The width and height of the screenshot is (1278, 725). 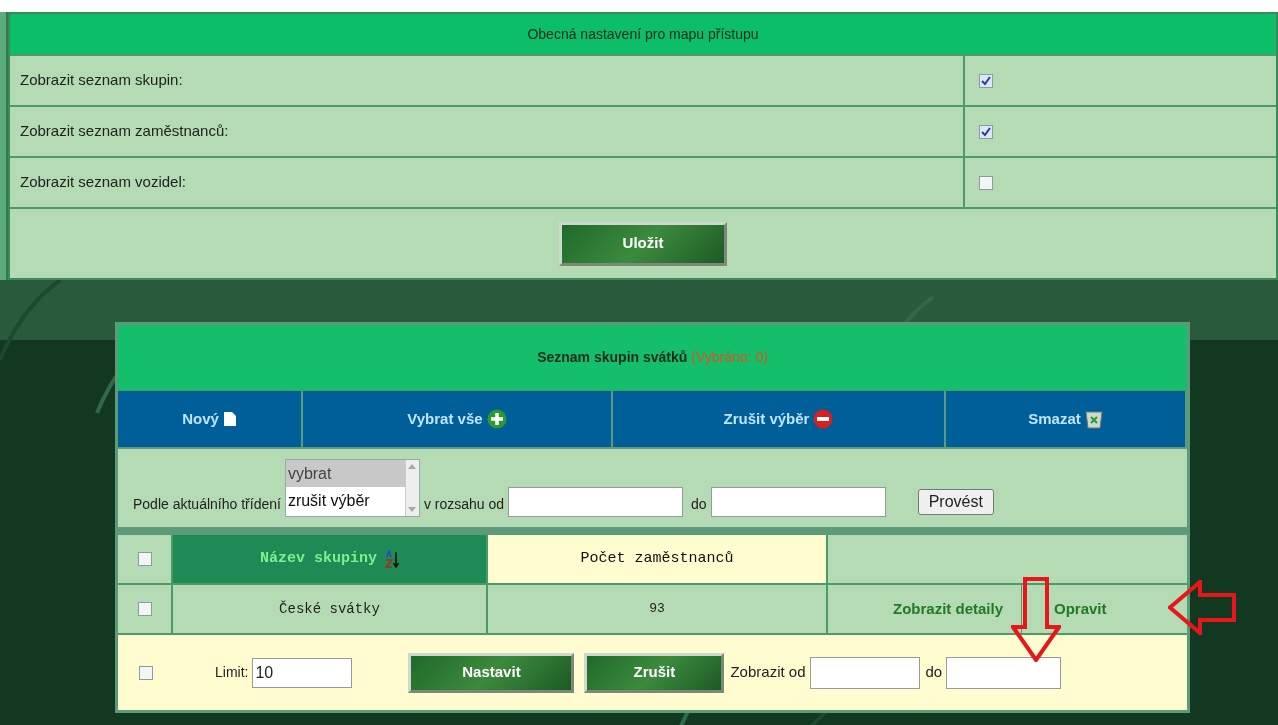 I want to click on list-title: Seznam skupin svátků, so click(x=612, y=357).